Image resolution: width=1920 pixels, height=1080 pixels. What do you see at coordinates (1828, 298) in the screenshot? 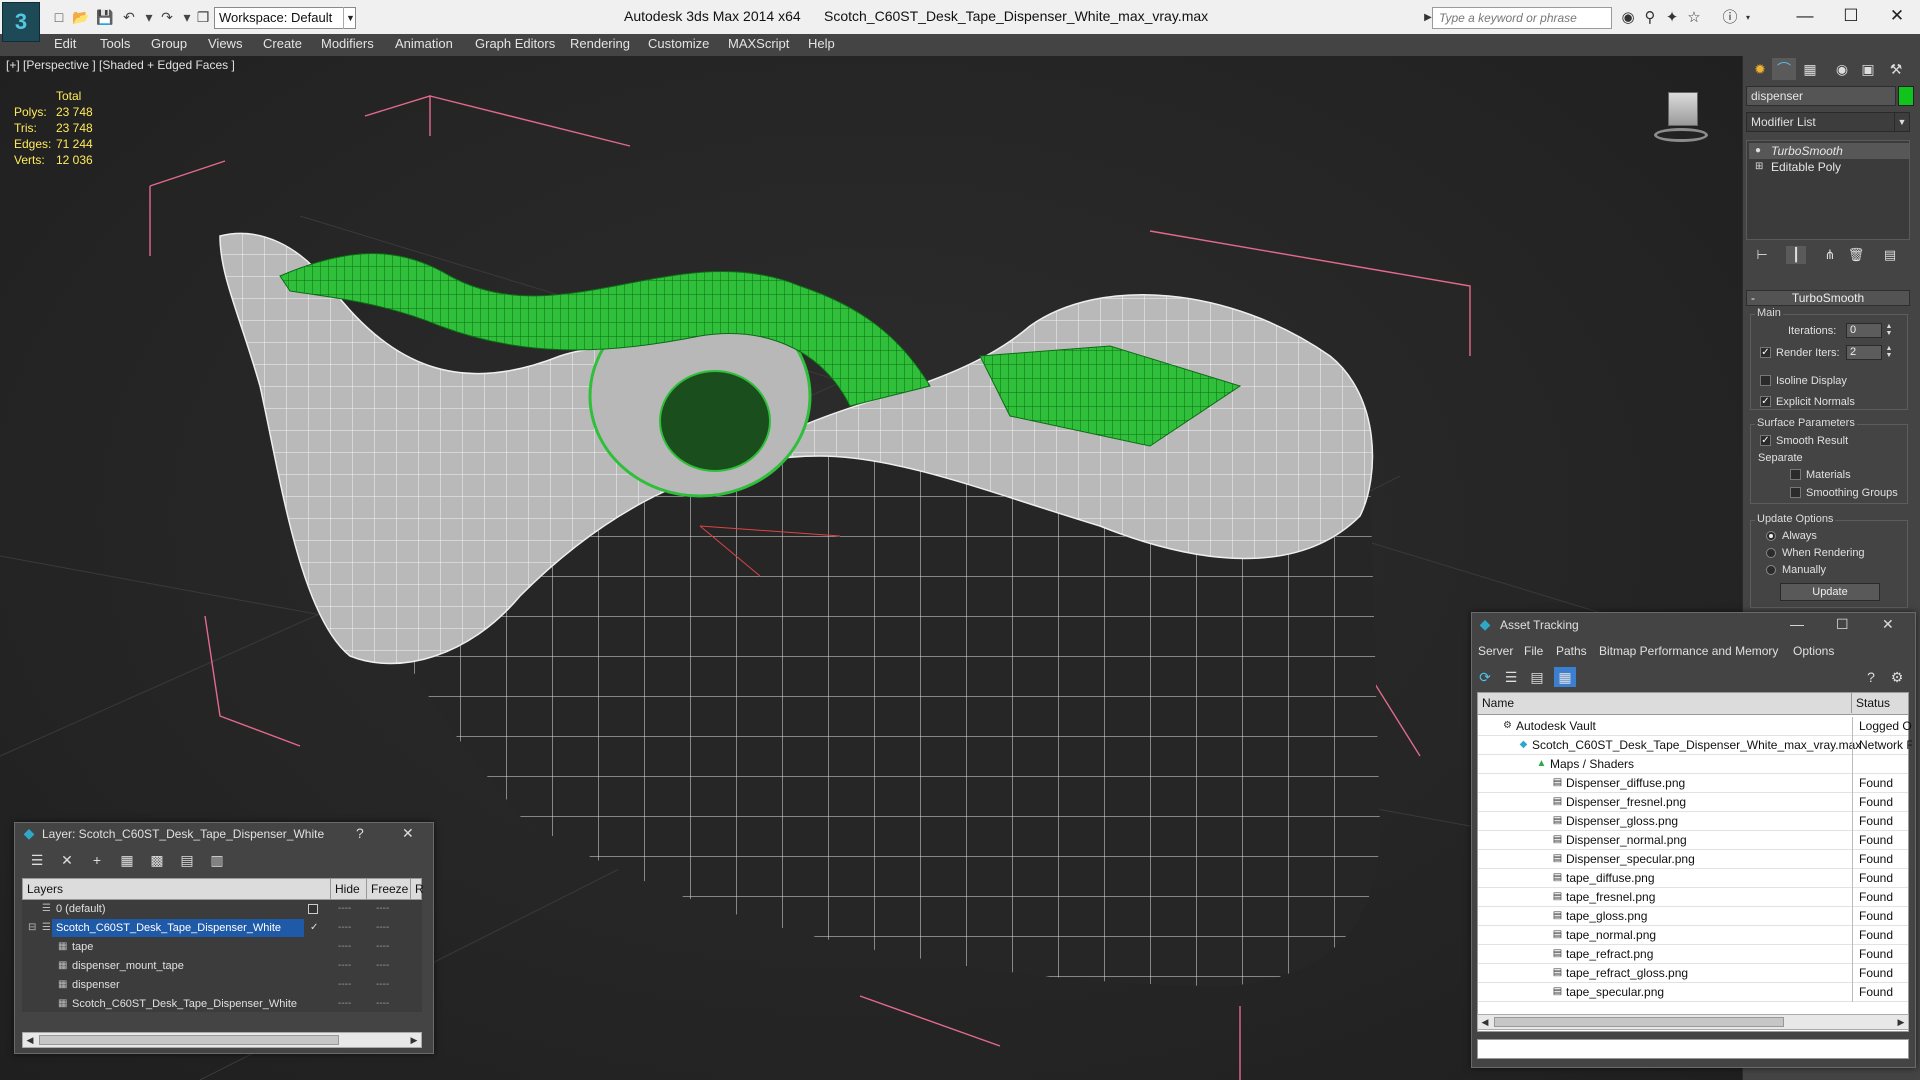
I see `turbosmooth-rollout-header: - TurboSmooth` at bounding box center [1828, 298].